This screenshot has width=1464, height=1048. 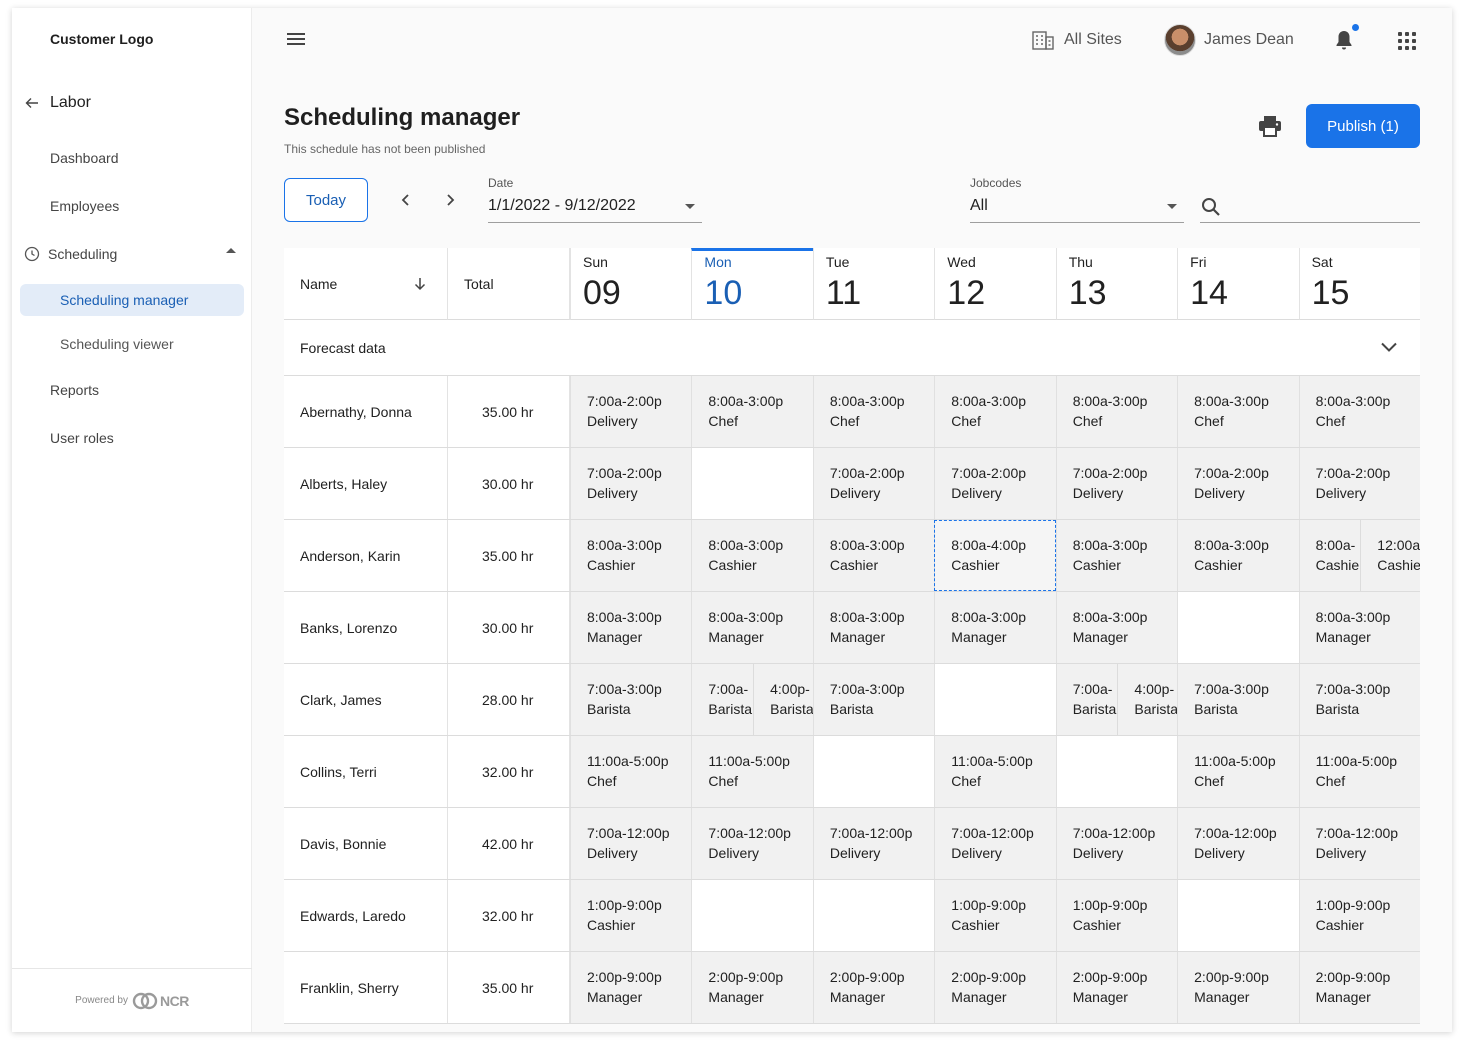 What do you see at coordinates (873, 284) in the screenshot?
I see `day-header-tue: Tue 11` at bounding box center [873, 284].